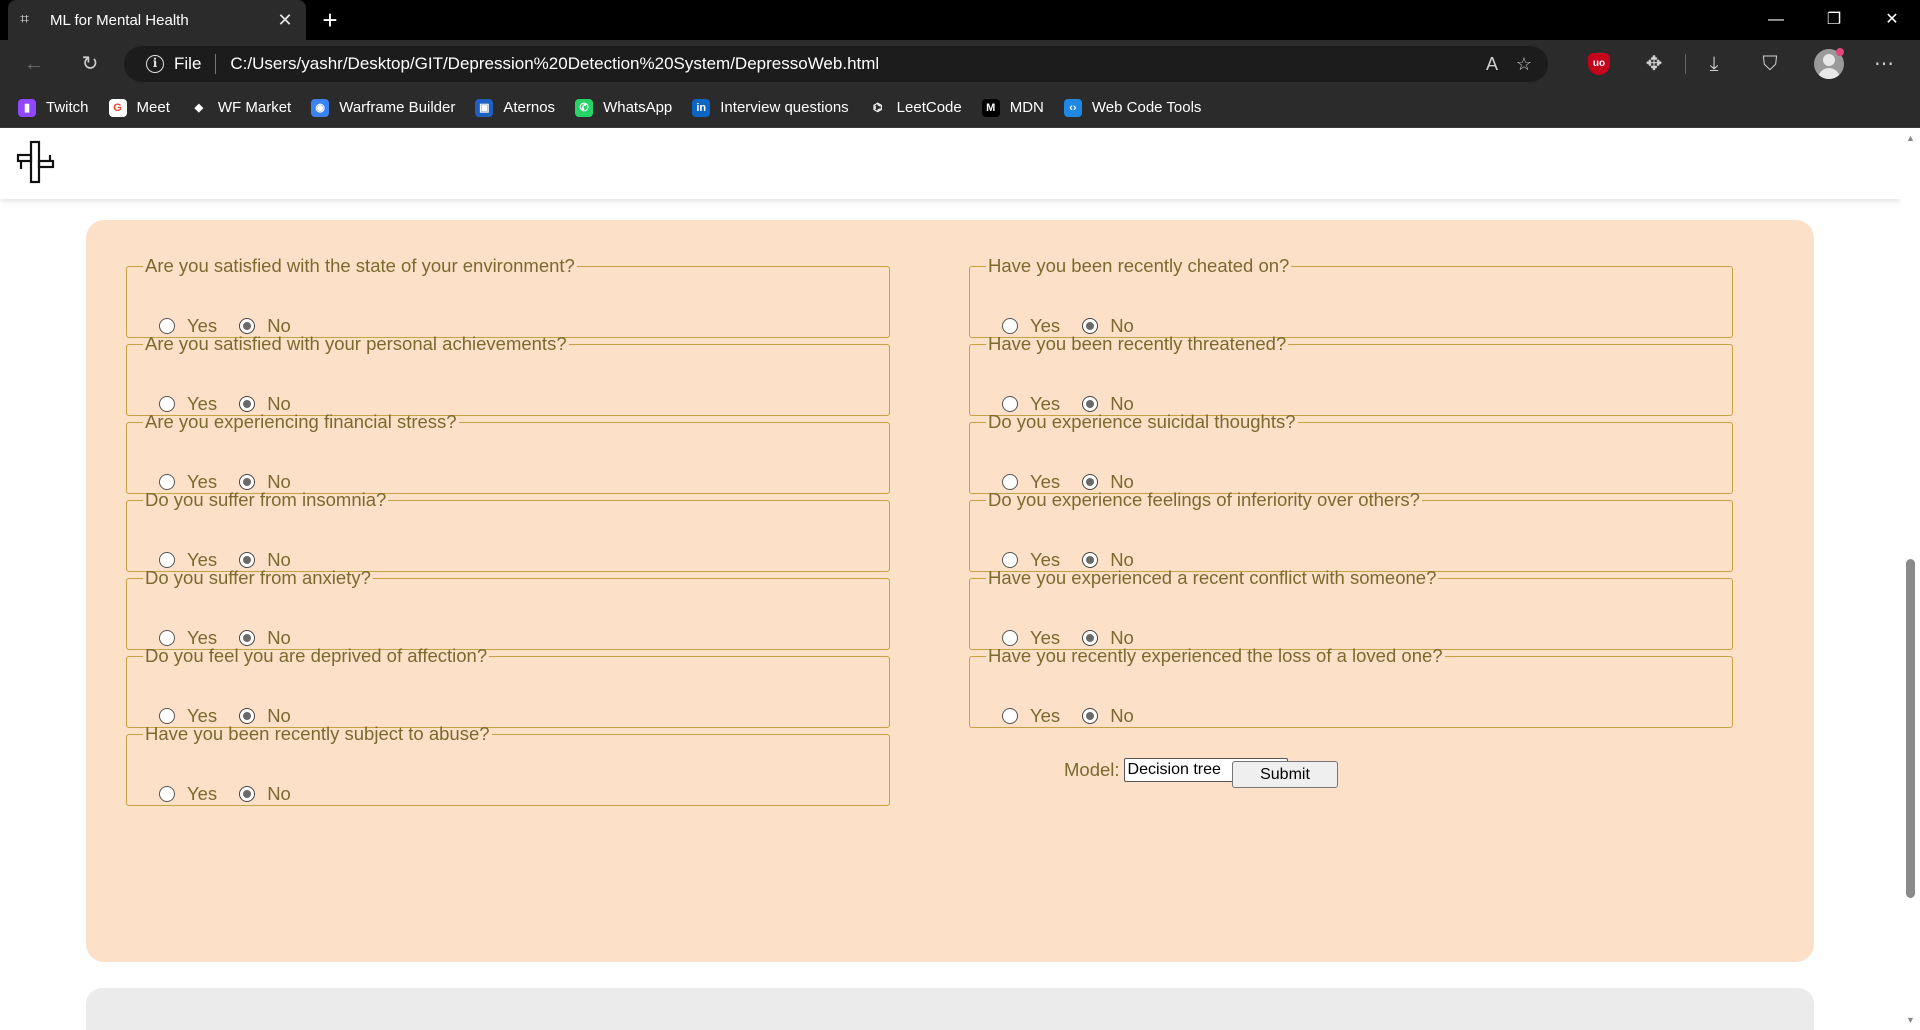 Image resolution: width=1920 pixels, height=1030 pixels. I want to click on tab-title: ML for Mental Health, so click(119, 20).